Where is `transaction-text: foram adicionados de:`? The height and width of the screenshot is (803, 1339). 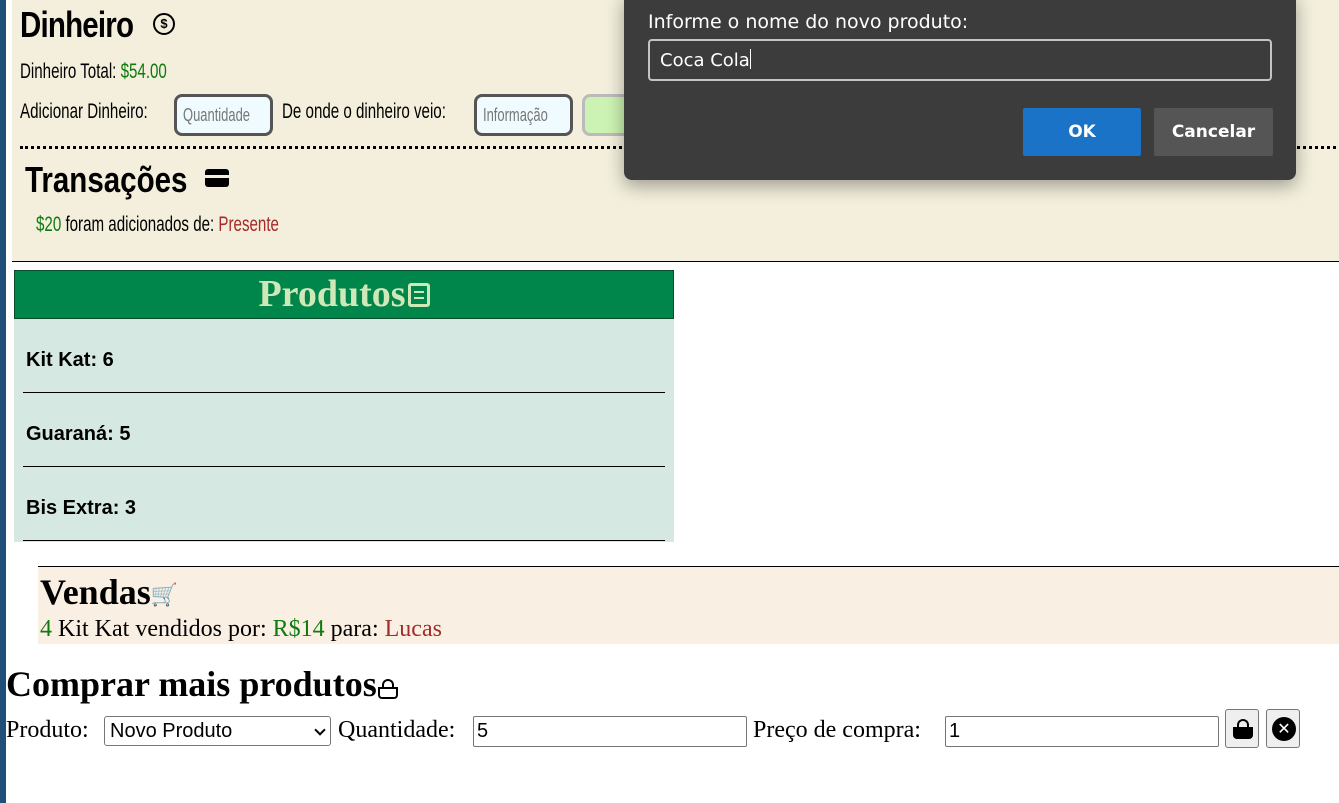
transaction-text: foram adicionados de: is located at coordinates (140, 224).